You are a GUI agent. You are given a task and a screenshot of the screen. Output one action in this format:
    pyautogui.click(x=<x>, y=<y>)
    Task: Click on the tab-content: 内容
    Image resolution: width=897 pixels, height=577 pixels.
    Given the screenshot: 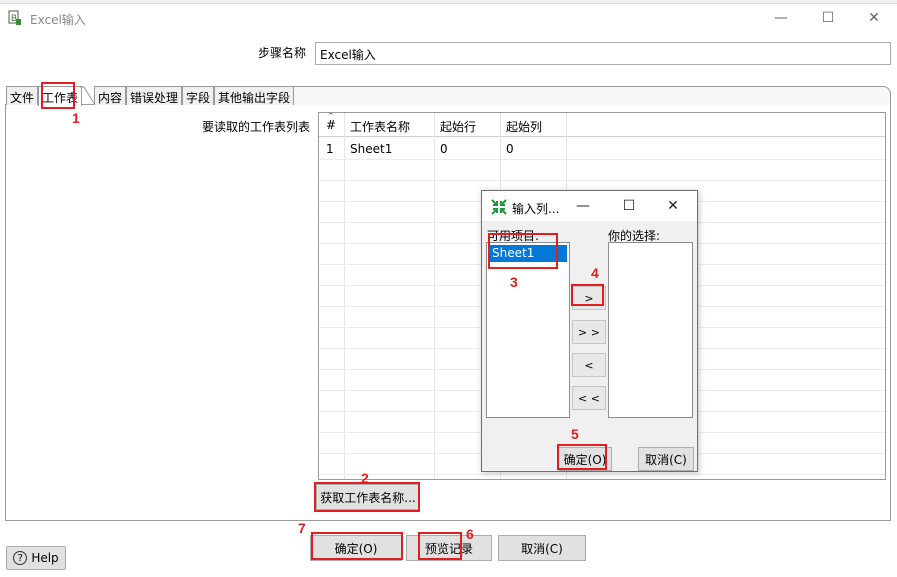 What is the action you would take?
    pyautogui.click(x=110, y=95)
    